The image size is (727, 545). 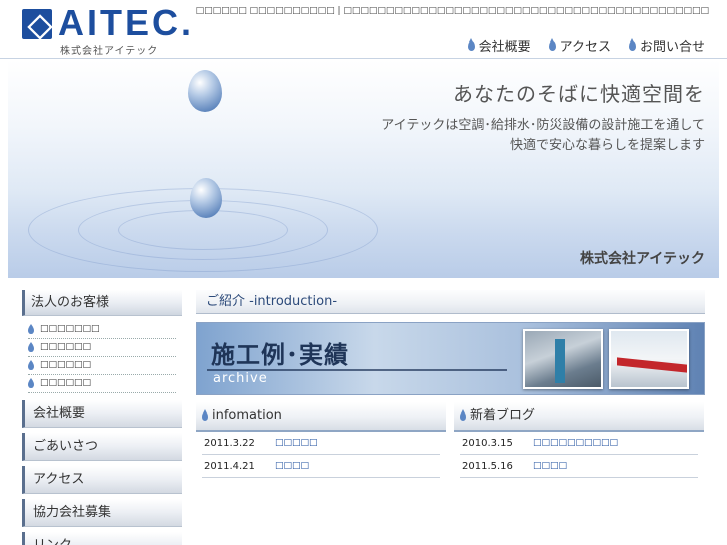 I want to click on sidebar-company-button: 会社概要, so click(x=102, y=414).